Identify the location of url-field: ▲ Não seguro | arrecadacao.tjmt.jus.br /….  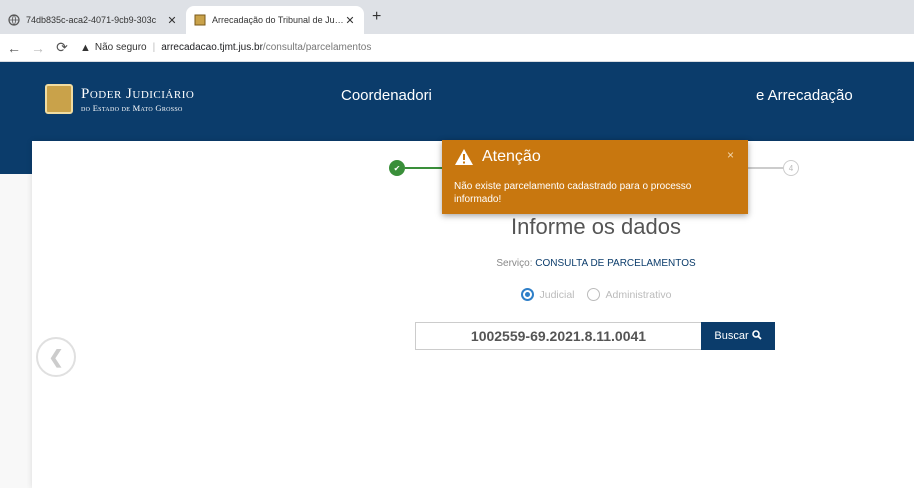
(225, 48).